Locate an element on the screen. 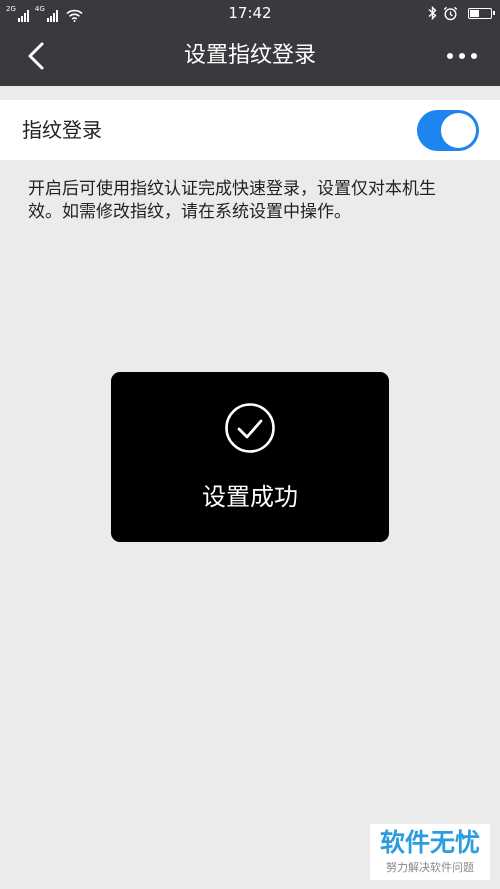 Image resolution: width=500 pixels, height=889 pixels. watermark-subtitle: 努力解决软件问题 is located at coordinates (430, 867).